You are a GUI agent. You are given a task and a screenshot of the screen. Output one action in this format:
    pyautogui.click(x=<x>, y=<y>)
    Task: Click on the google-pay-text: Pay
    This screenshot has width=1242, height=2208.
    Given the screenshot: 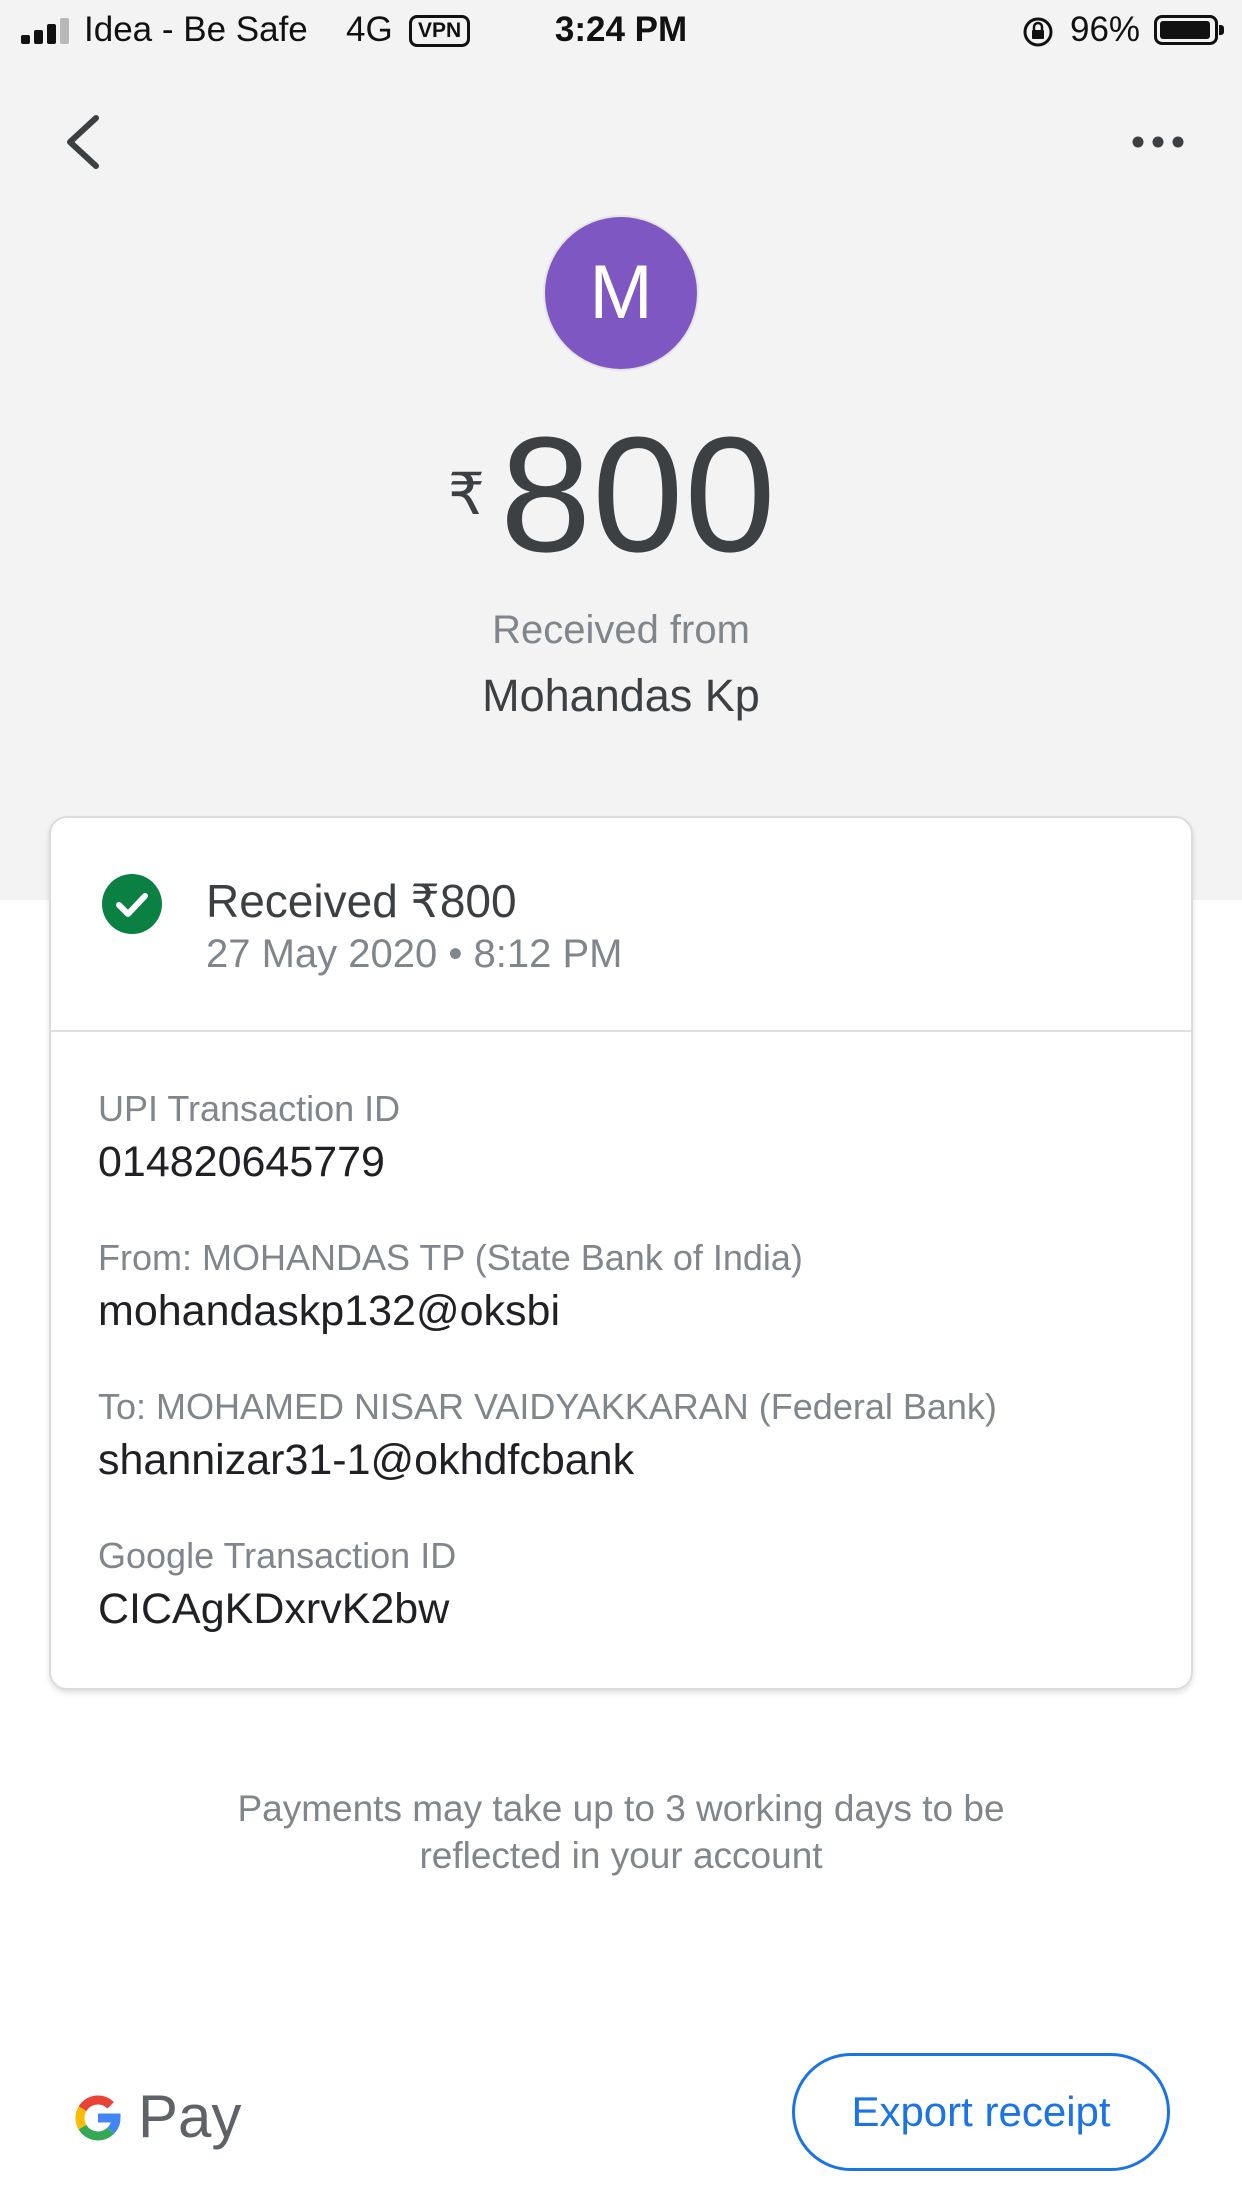 What is the action you would take?
    pyautogui.click(x=190, y=2116)
    